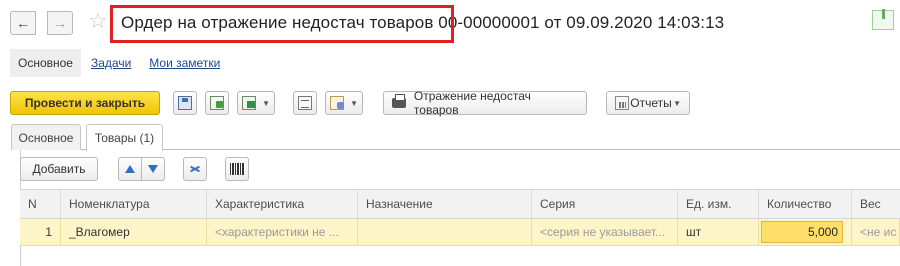 Image resolution: width=900 pixels, height=266 pixels. I want to click on arrow-down-icon, so click(153, 169).